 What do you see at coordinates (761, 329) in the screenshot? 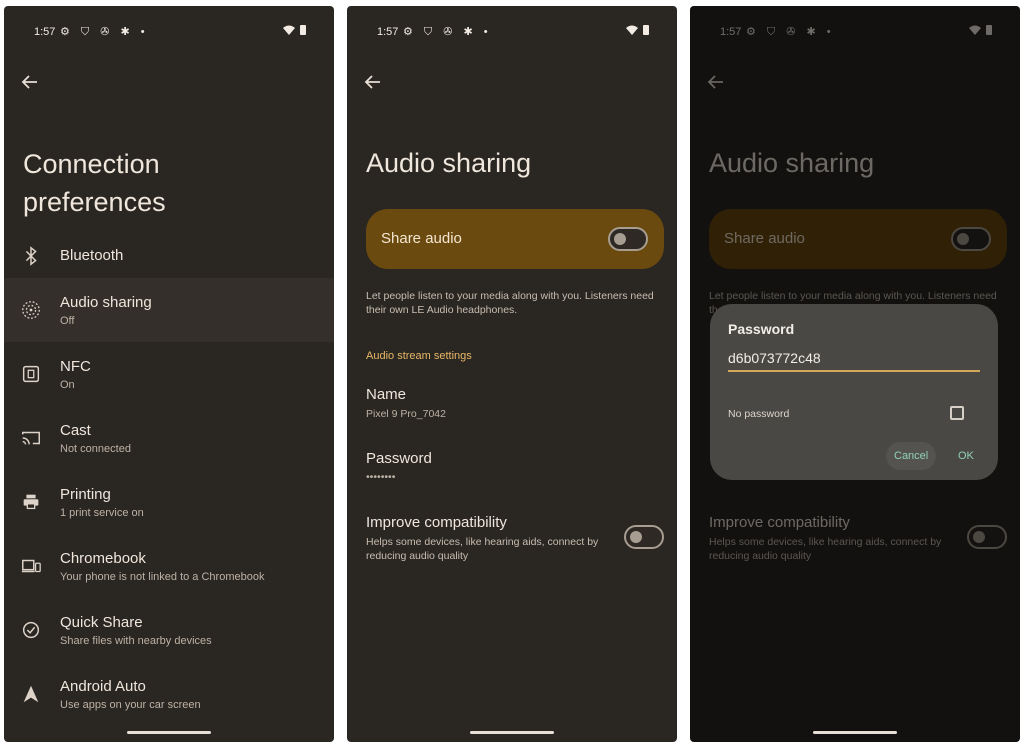
I see `dialog-title: Password` at bounding box center [761, 329].